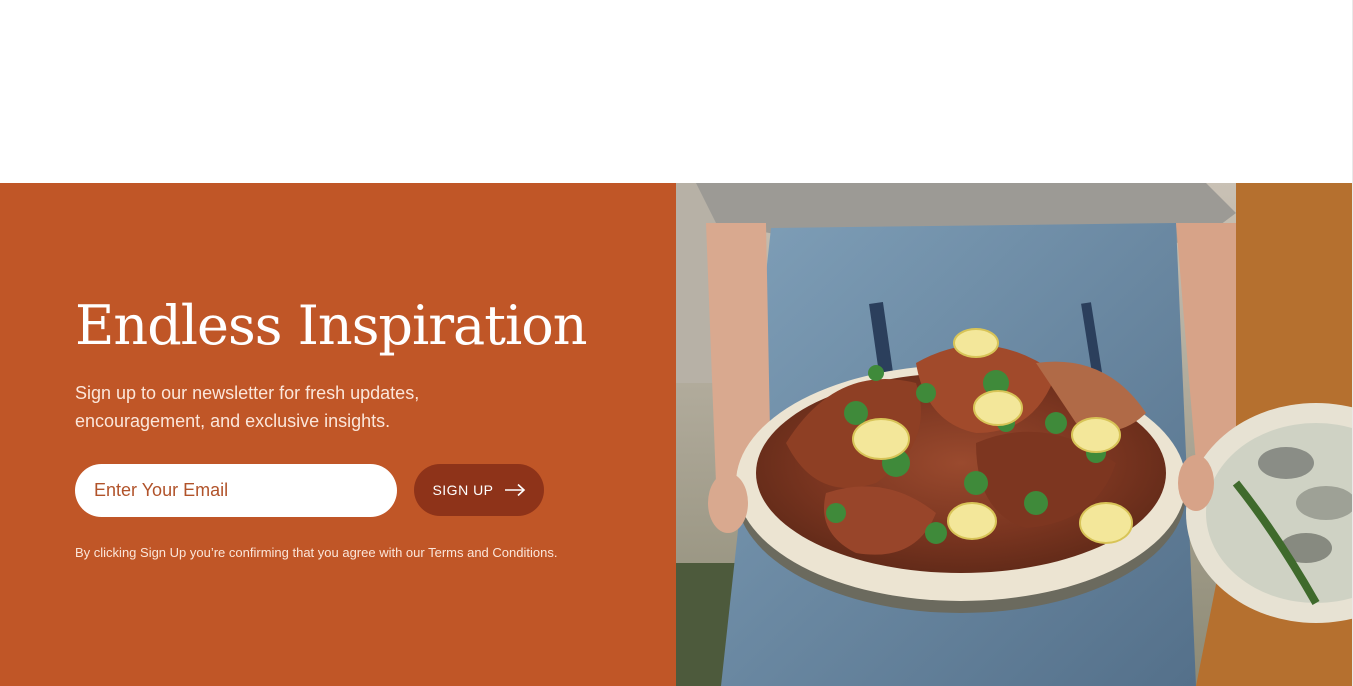  I want to click on newsletter-heading: Endless Inspiration, so click(331, 325).